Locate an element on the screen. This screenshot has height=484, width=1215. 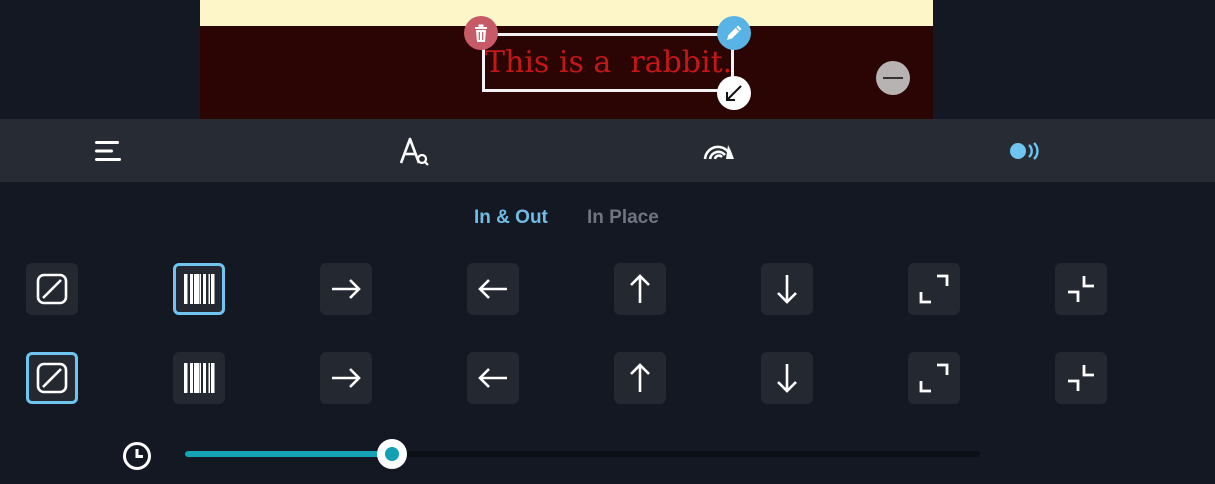
animation-out-none-button is located at coordinates (52, 378).